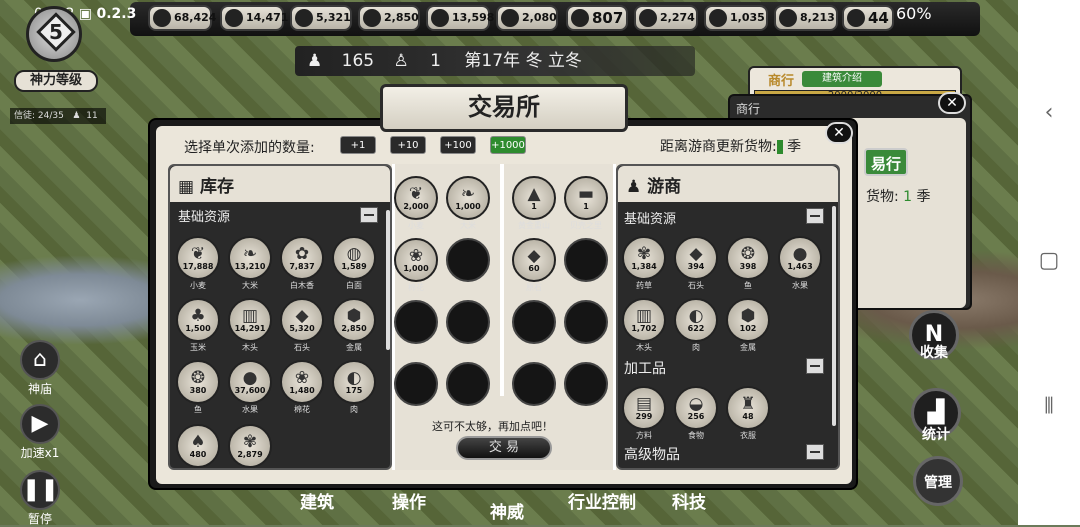  I want to click on manage-button: 管理, so click(938, 481).